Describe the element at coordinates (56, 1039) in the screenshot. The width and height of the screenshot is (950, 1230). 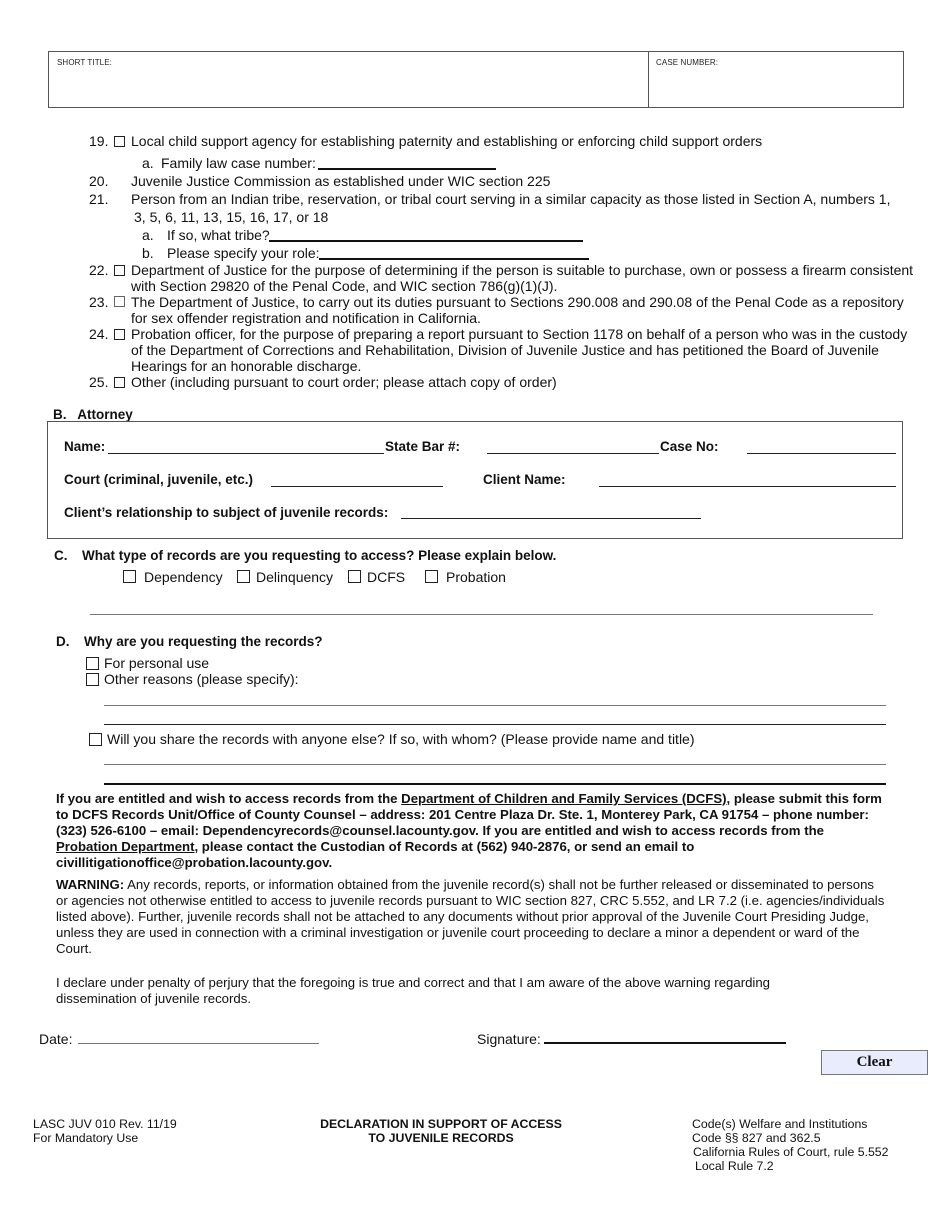
I see `date-label: Date:` at that location.